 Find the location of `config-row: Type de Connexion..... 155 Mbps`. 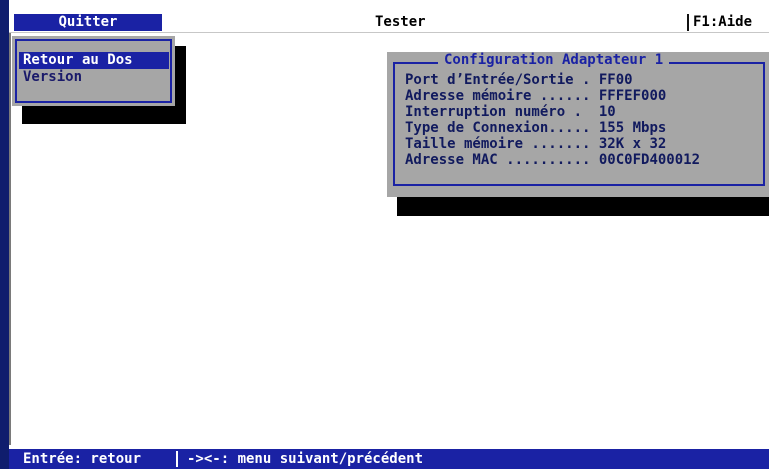

config-row: Type de Connexion..... 155 Mbps is located at coordinates (535, 128).